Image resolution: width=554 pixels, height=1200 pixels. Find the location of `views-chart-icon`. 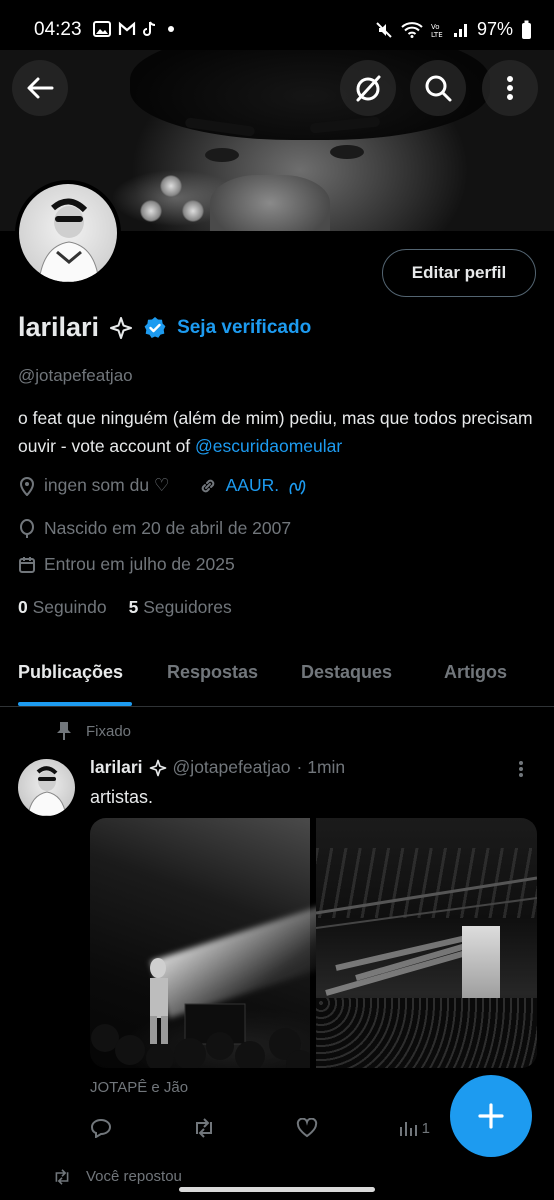

views-chart-icon is located at coordinates (408, 1129).